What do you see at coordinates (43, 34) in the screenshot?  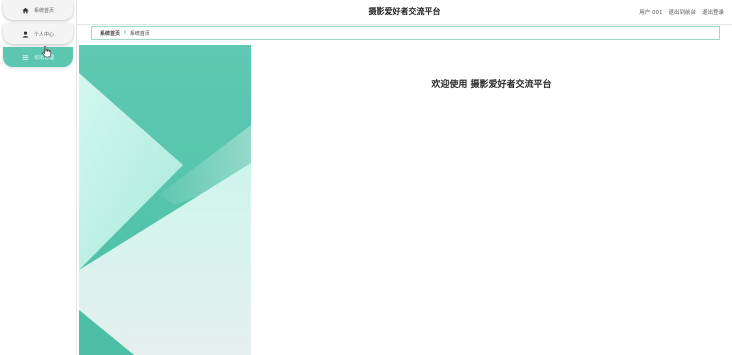 I see `sidebar-item-label: 个人中心` at bounding box center [43, 34].